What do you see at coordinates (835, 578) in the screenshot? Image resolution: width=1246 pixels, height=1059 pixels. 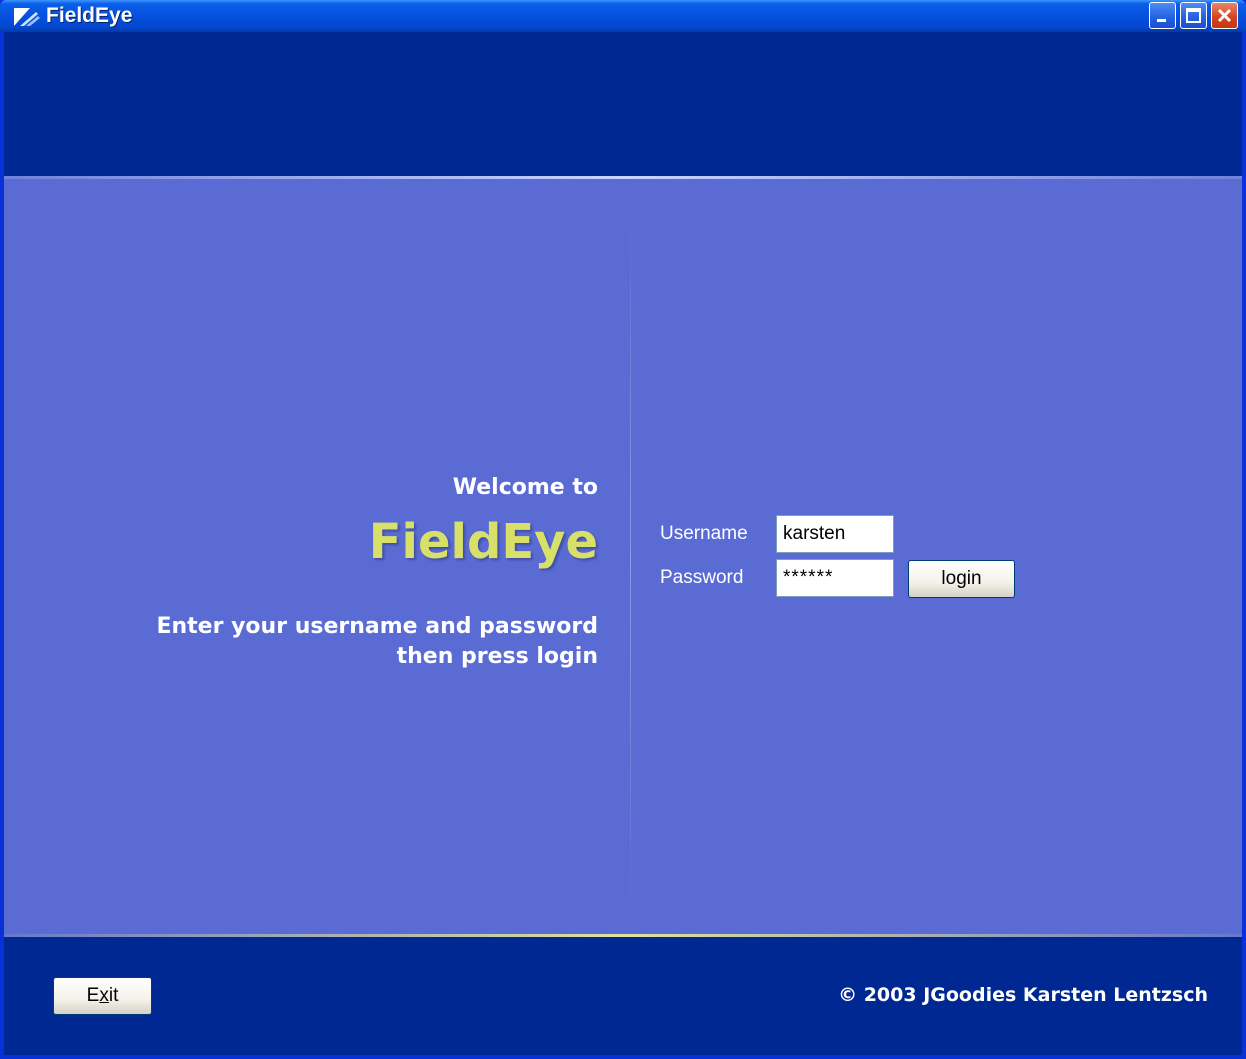 I see `password-field` at bounding box center [835, 578].